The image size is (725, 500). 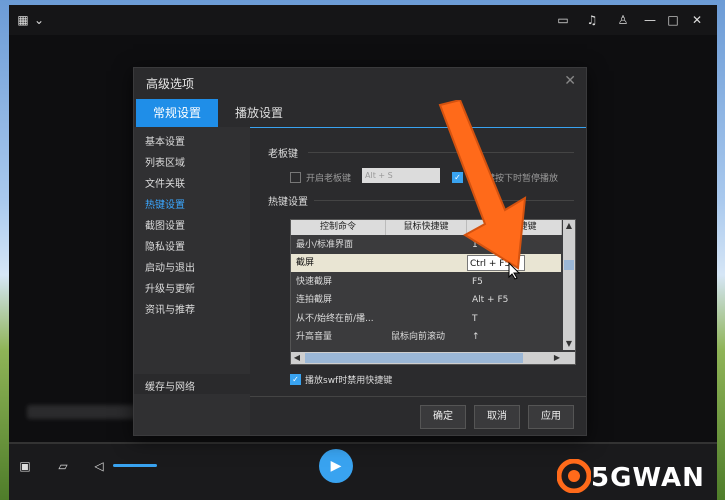 What do you see at coordinates (170, 308) in the screenshot?
I see `sidebar-item-news: 资讯与推荐` at bounding box center [170, 308].